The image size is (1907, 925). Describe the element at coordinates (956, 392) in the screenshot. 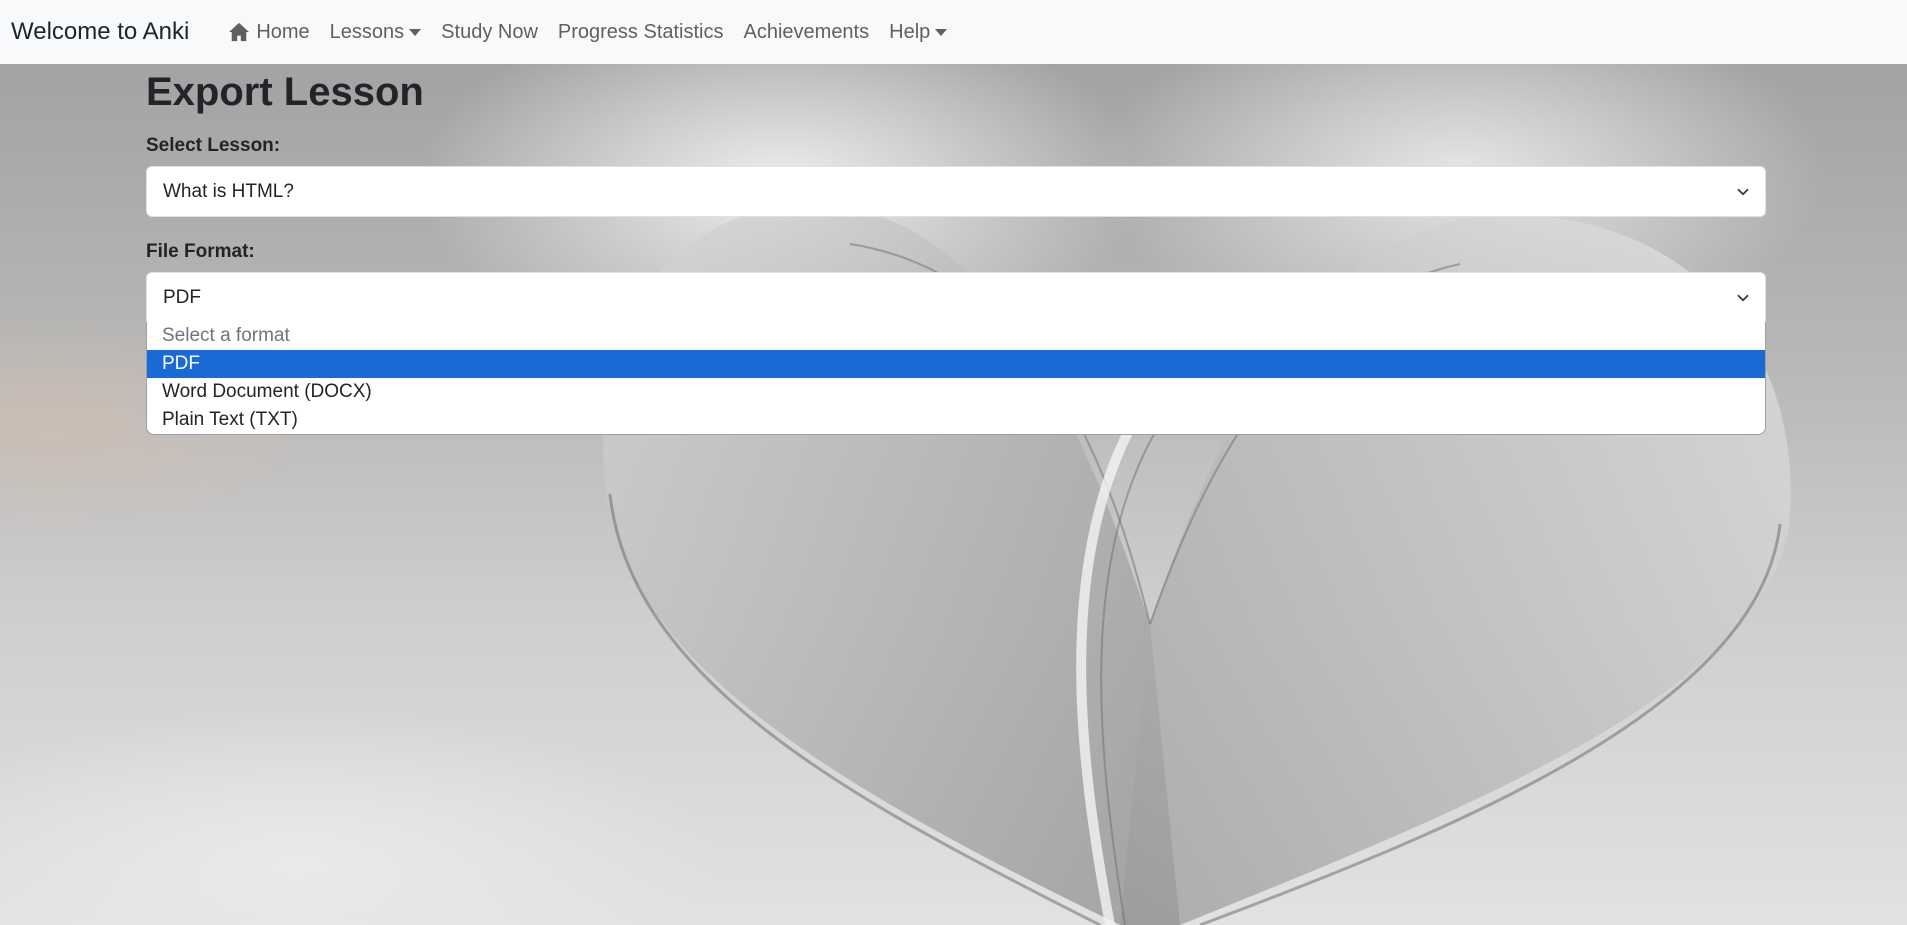

I see `format-option-docx: Word Document (DOCX)` at that location.